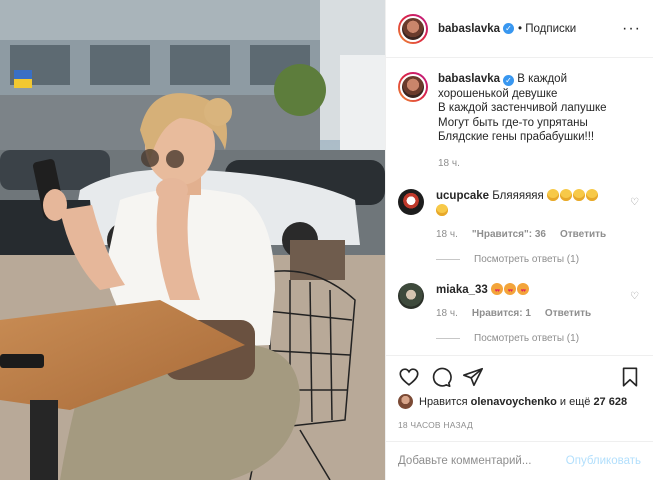  Describe the element at coordinates (531, 204) in the screenshot. I see `comment-text: ucupcake Бляяяяяя` at that location.